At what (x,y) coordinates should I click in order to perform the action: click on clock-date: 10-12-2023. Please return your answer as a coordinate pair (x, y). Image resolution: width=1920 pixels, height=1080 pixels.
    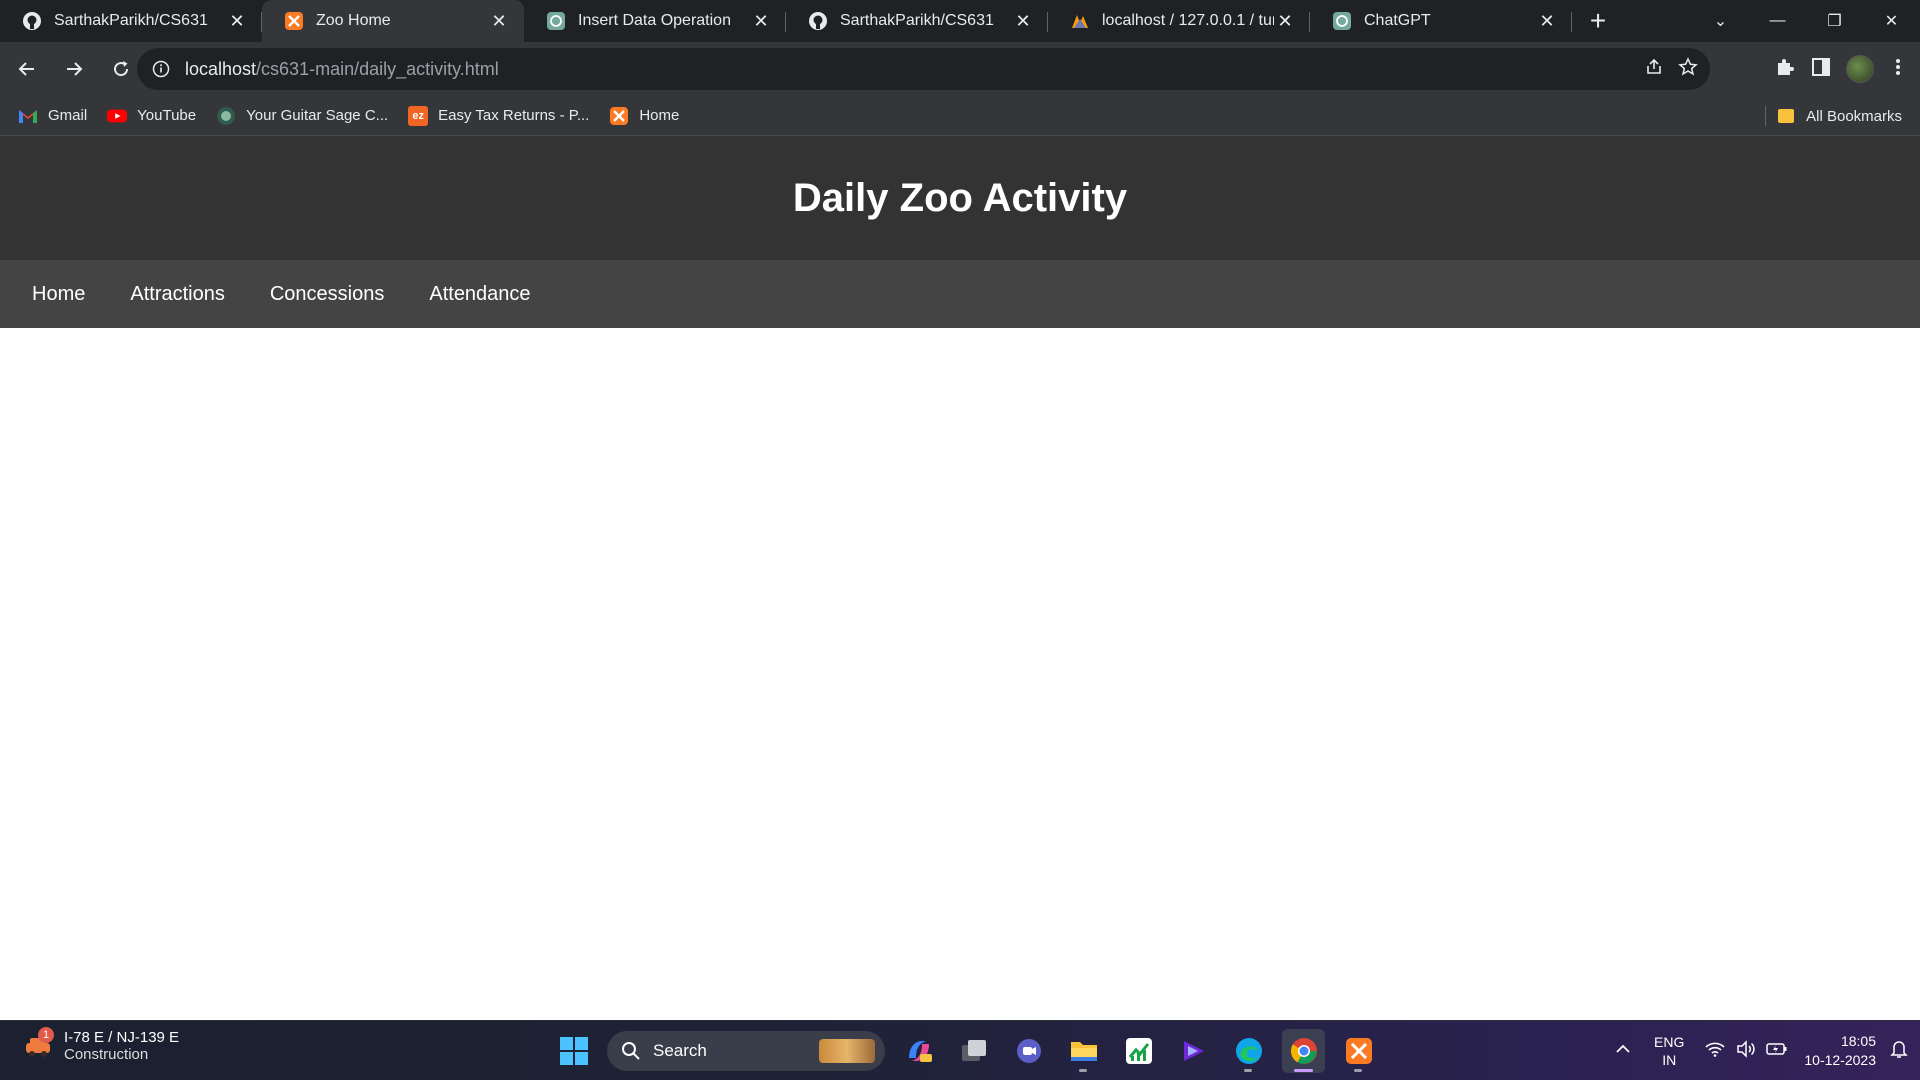
    Looking at the image, I should click on (1840, 1060).